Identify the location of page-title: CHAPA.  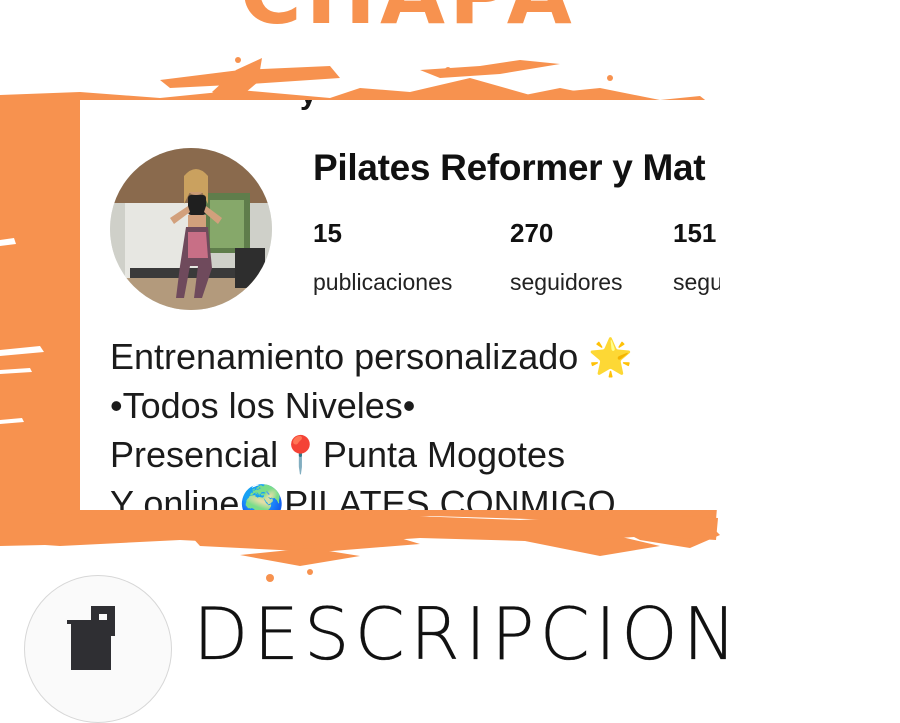
(408, 18).